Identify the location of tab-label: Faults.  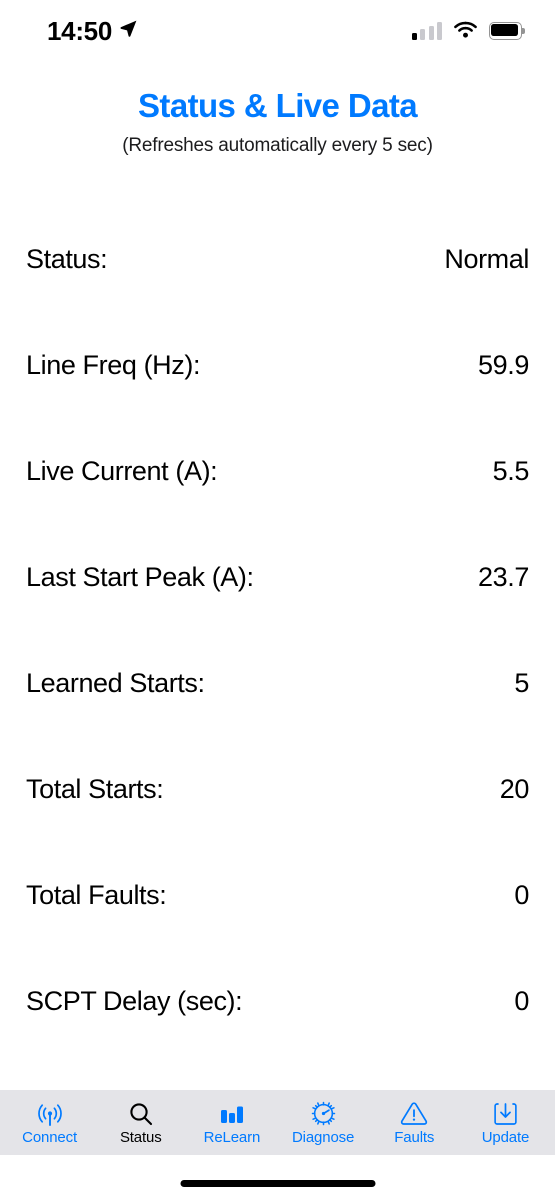
(414, 1137).